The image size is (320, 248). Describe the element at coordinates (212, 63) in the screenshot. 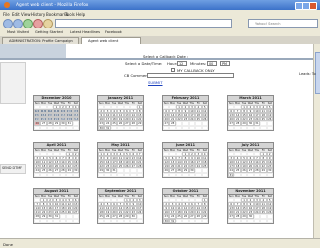

I see `minutes-select: 00` at that location.